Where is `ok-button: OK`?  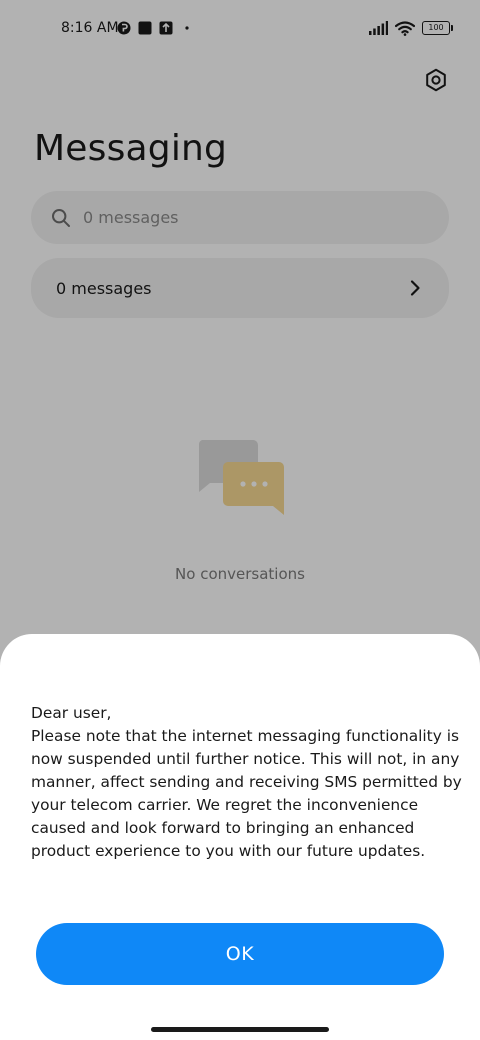 ok-button: OK is located at coordinates (240, 954).